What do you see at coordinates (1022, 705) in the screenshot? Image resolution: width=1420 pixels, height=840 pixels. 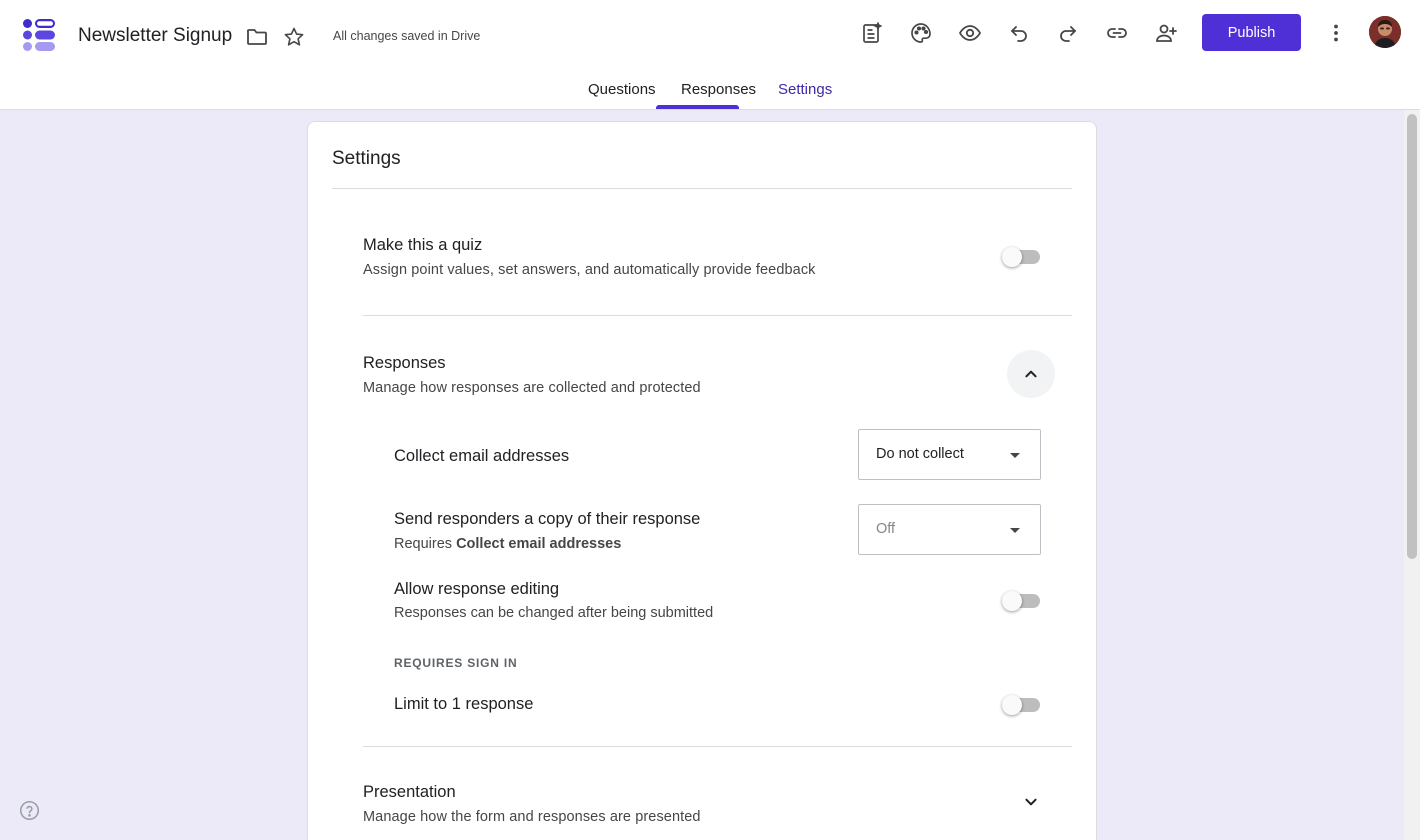 I see `limit-one-toggle` at bounding box center [1022, 705].